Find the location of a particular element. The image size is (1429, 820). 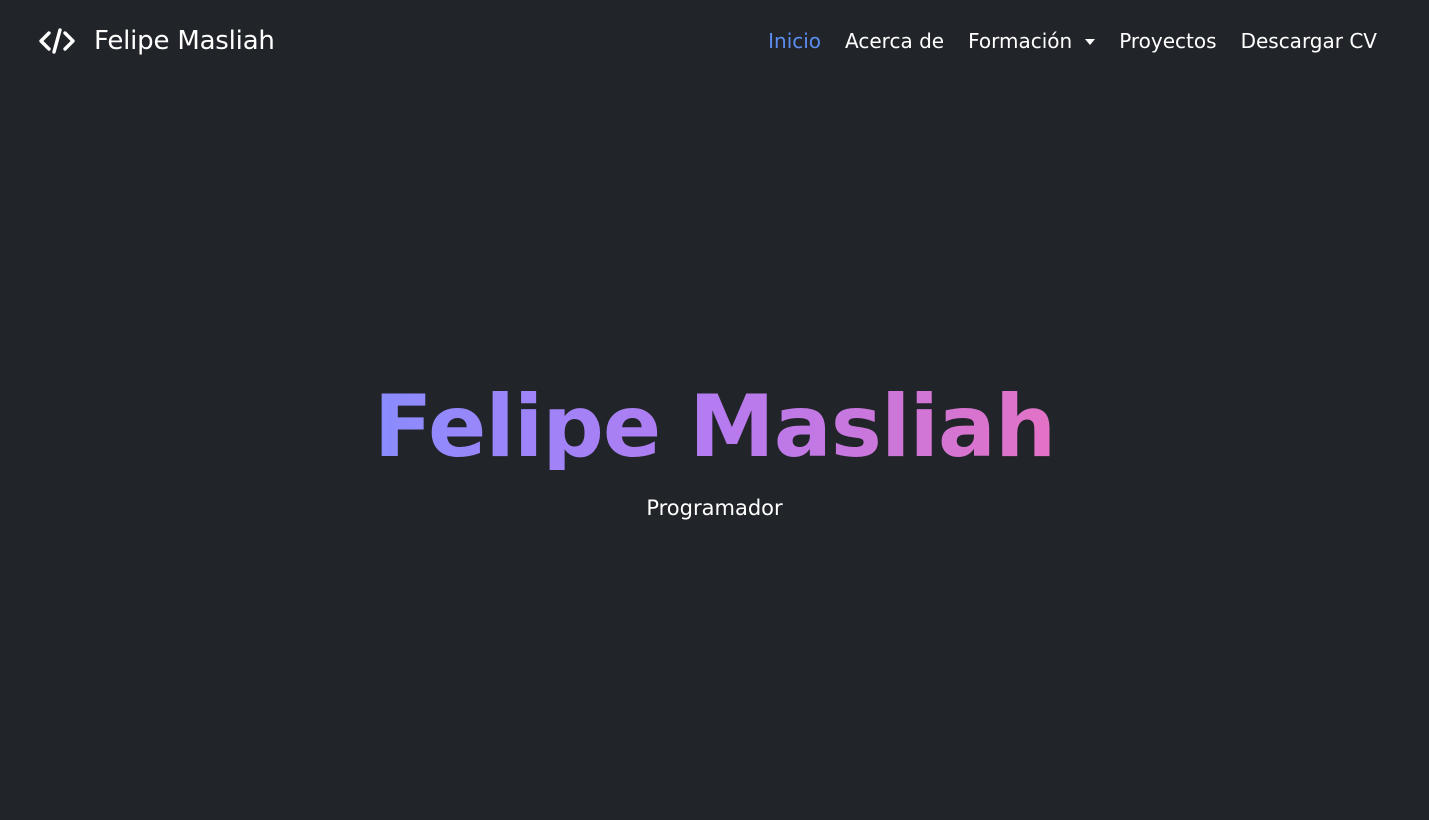

nav-link-acerca-de: Acerca de is located at coordinates (894, 41).